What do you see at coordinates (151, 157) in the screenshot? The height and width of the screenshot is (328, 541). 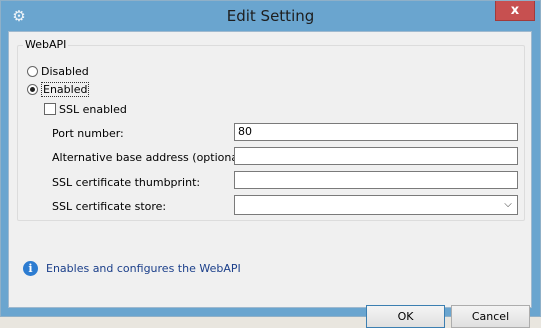 I see `alt-base-address-label: Alternative base address (optional):` at bounding box center [151, 157].